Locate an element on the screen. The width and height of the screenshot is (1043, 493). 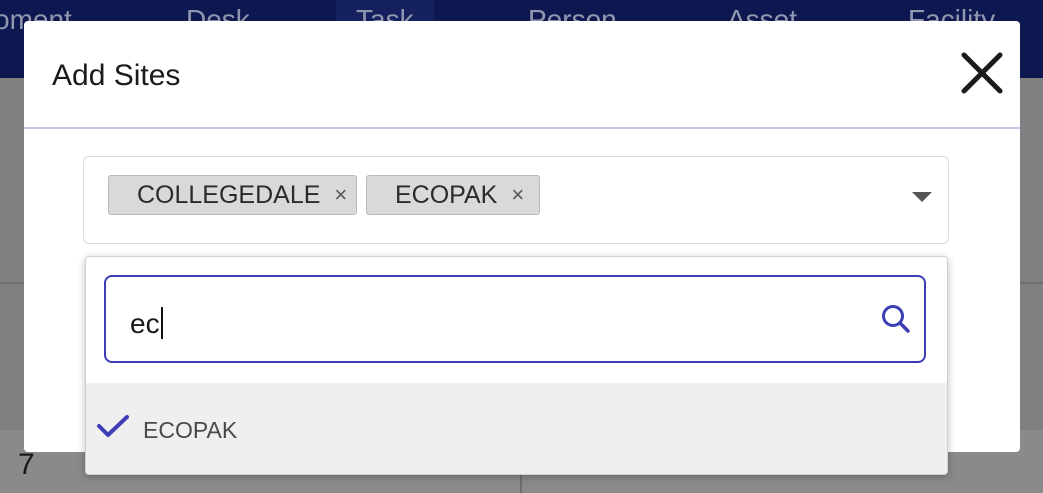
close-button is located at coordinates (982, 73).